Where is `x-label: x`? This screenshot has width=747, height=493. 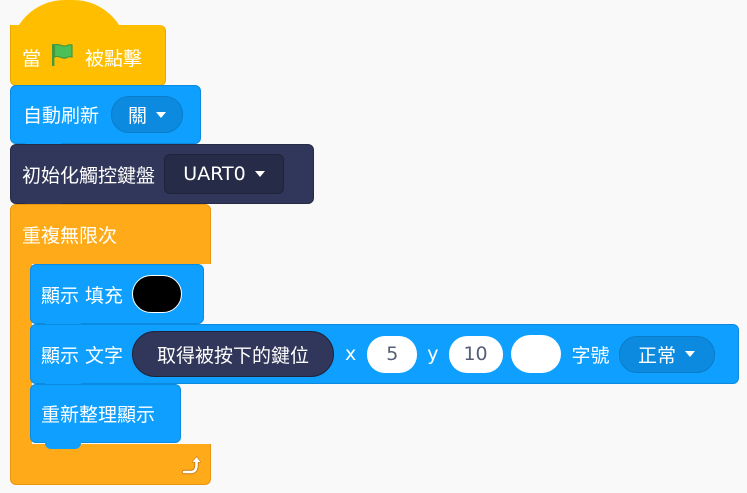
x-label: x is located at coordinates (351, 354).